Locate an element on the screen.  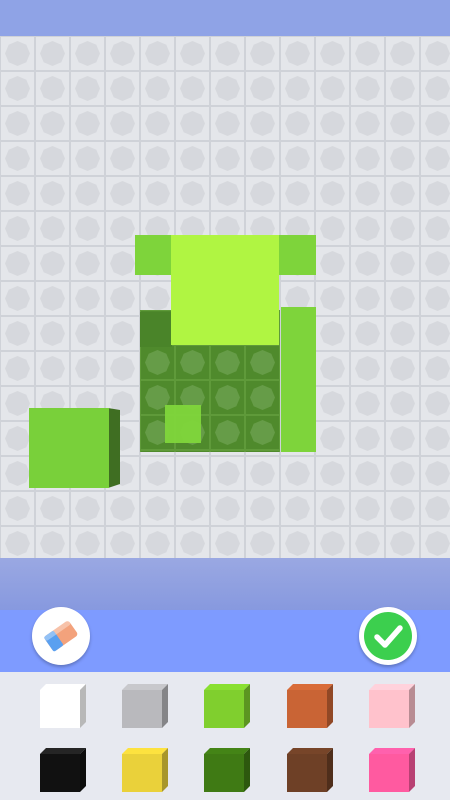
color-swatch-lime-green is located at coordinates (230, 707).